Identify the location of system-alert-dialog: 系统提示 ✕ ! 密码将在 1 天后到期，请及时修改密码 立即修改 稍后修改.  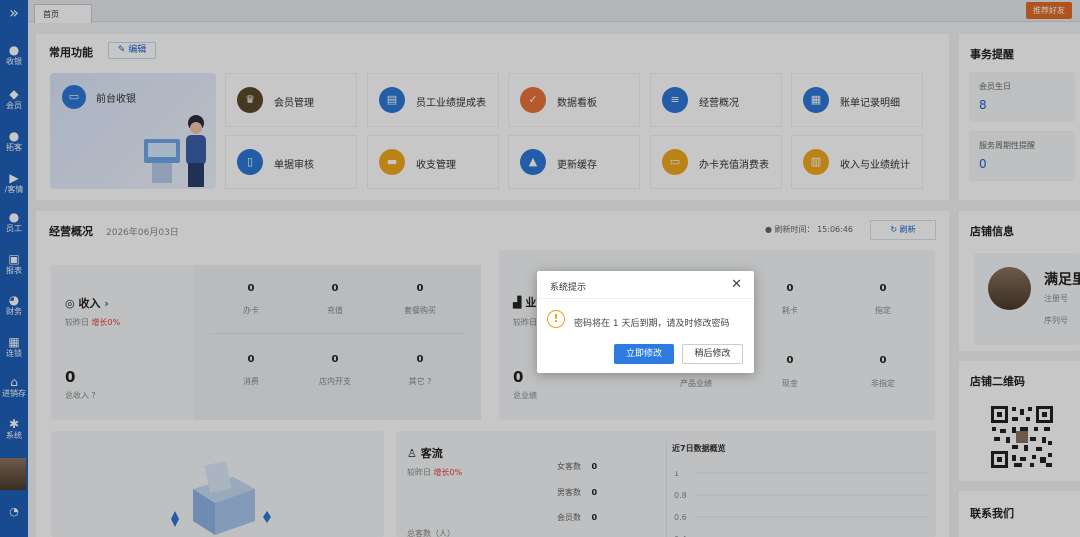
(645, 322).